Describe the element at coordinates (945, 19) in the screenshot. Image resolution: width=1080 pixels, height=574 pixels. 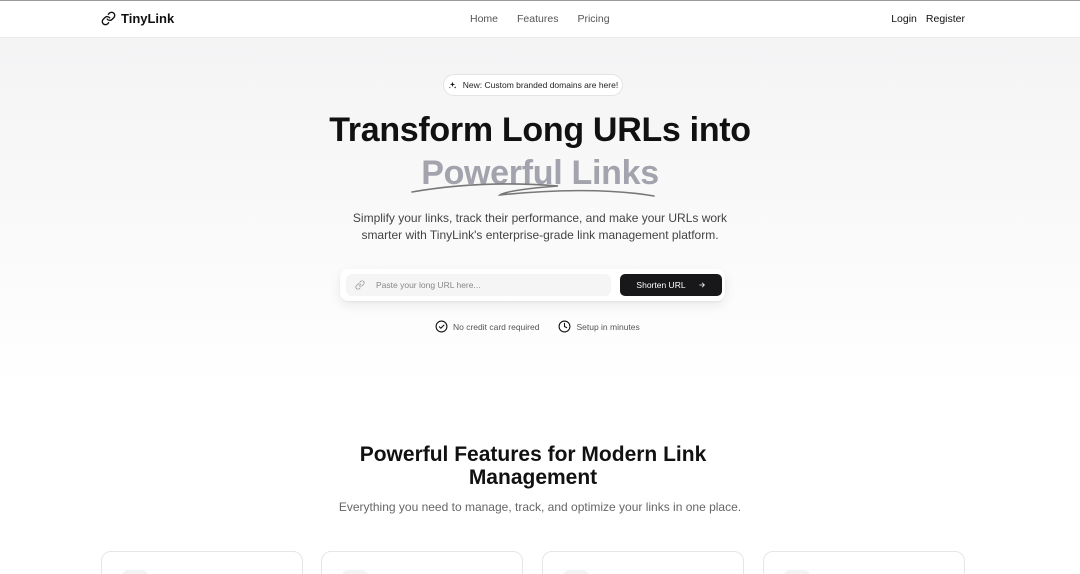
I see `register-link: Register` at that location.